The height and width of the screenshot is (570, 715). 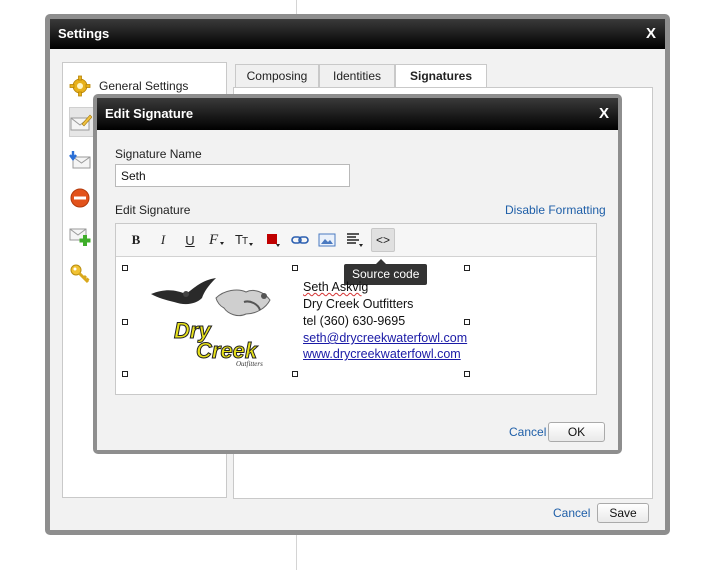 What do you see at coordinates (158, 154) in the screenshot?
I see `signature-name-label: Signature Name` at bounding box center [158, 154].